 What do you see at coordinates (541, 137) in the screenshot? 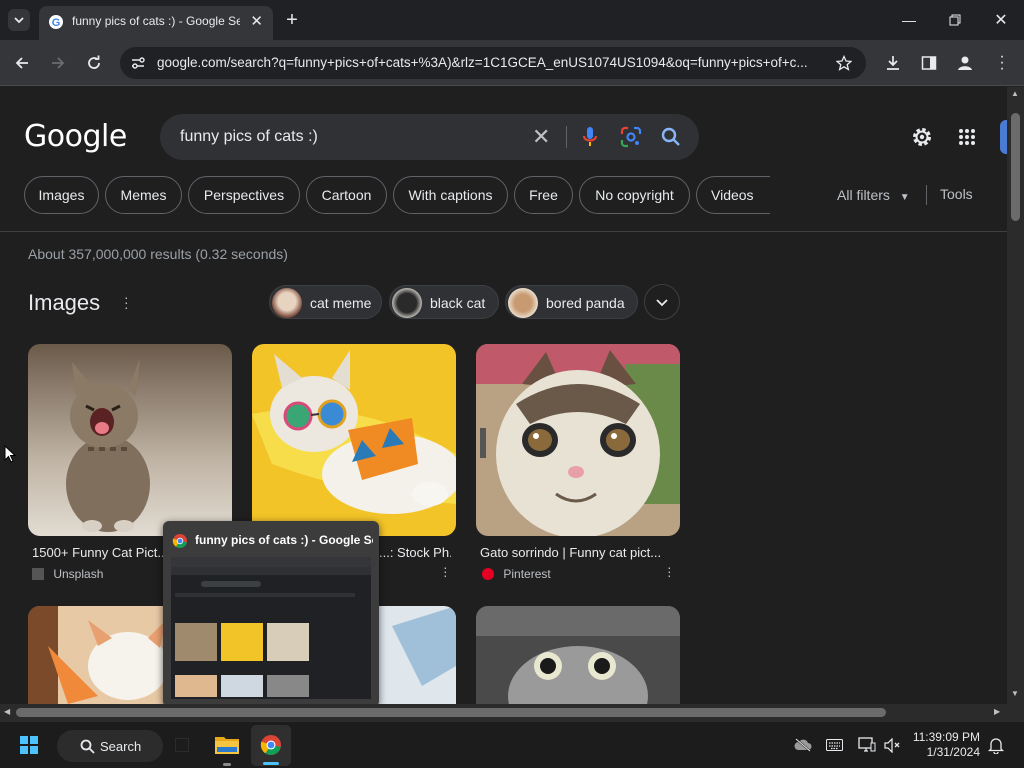
I see `clear-search-icon: ✕` at bounding box center [541, 137].